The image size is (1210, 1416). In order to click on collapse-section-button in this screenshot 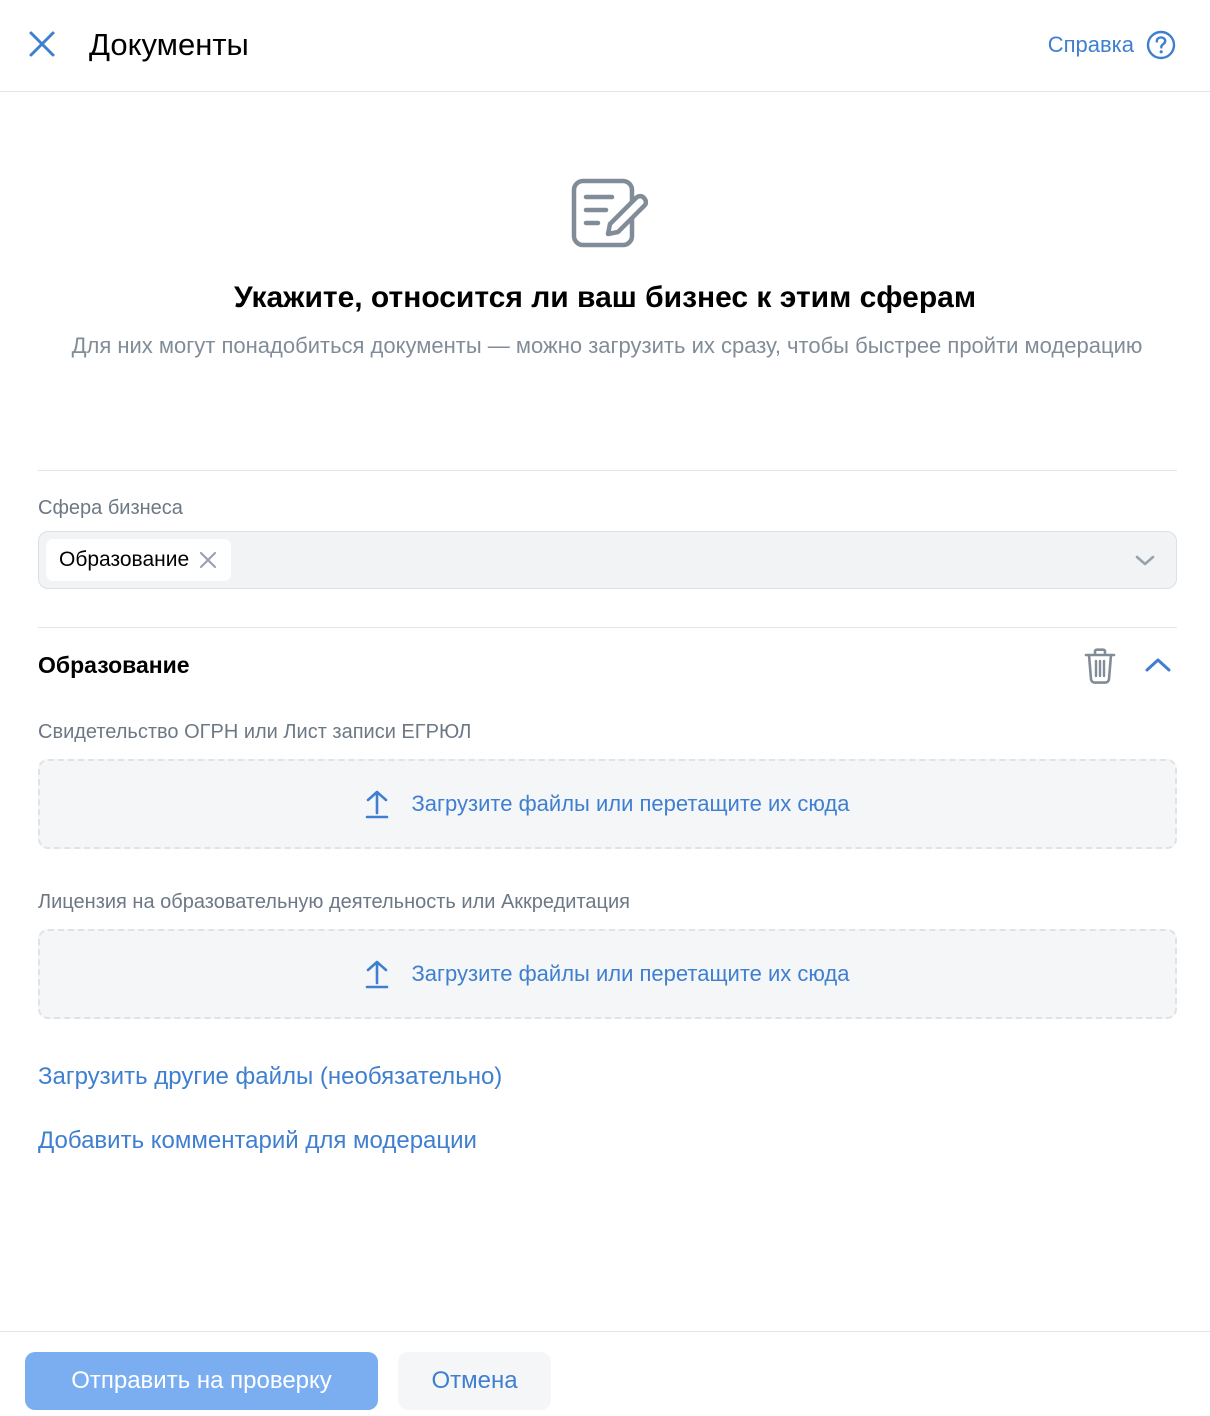, I will do `click(1158, 666)`.